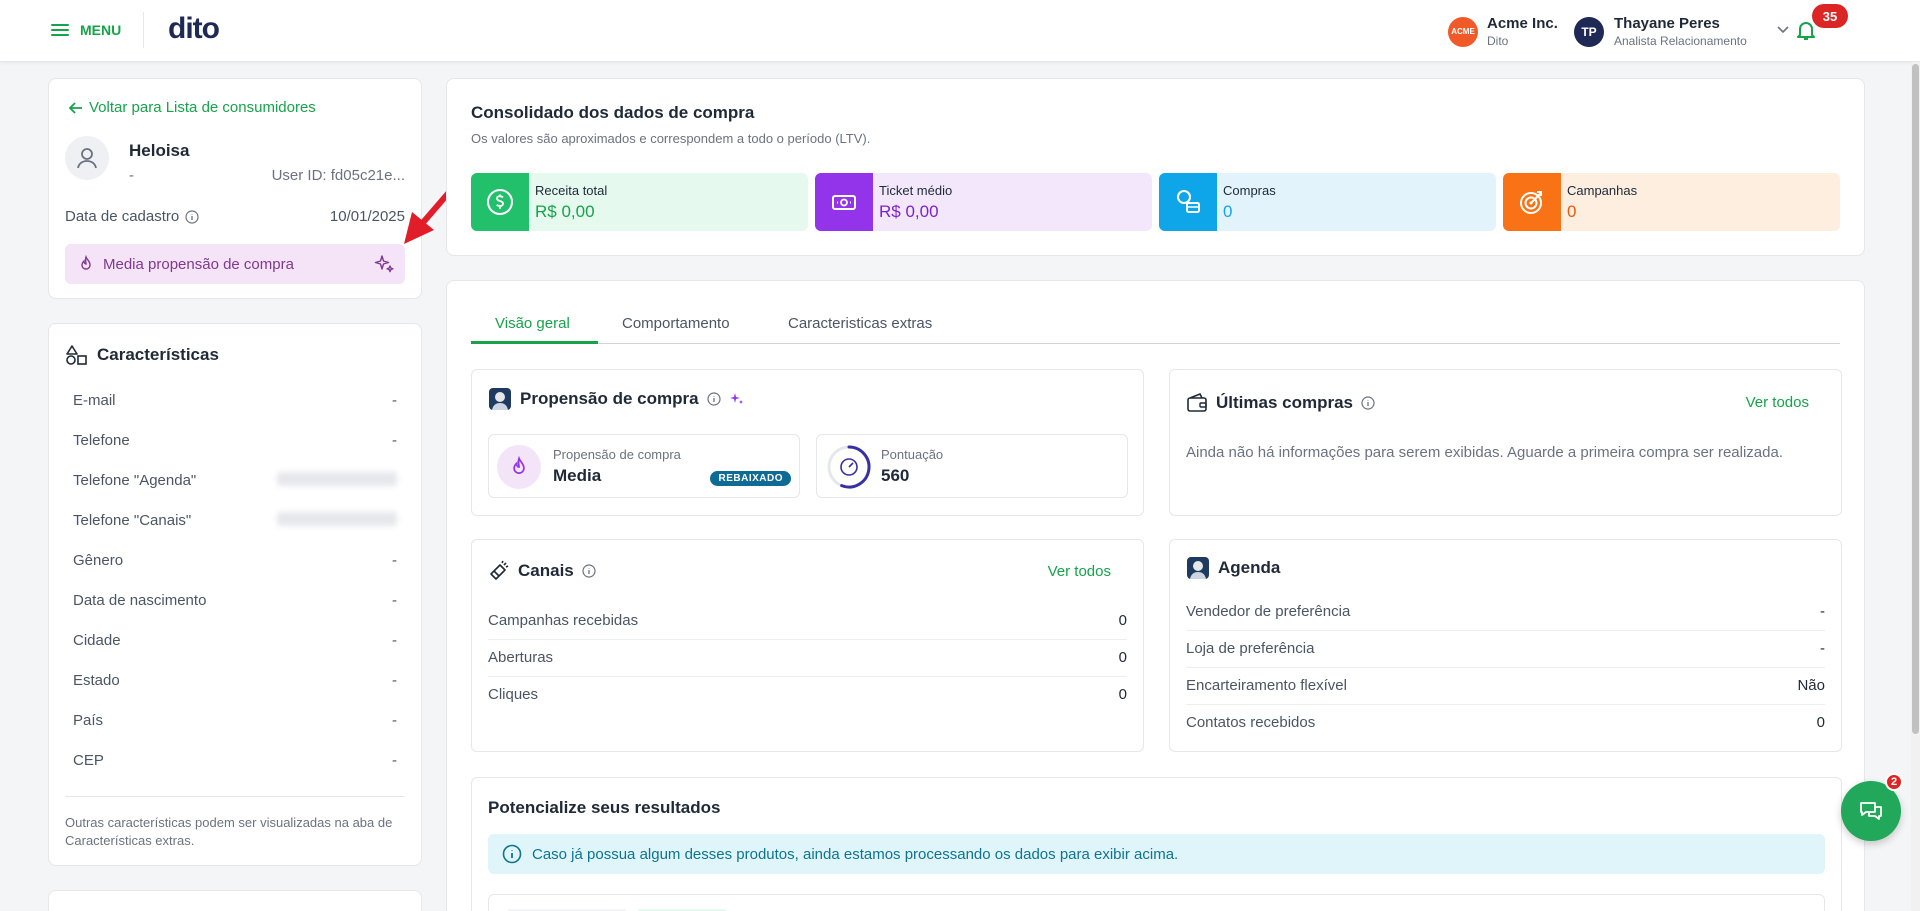 The width and height of the screenshot is (1920, 911). Describe the element at coordinates (644, 466) in the screenshot. I see `propensity-card: Propensão de compra Media REBAIXADO` at that location.